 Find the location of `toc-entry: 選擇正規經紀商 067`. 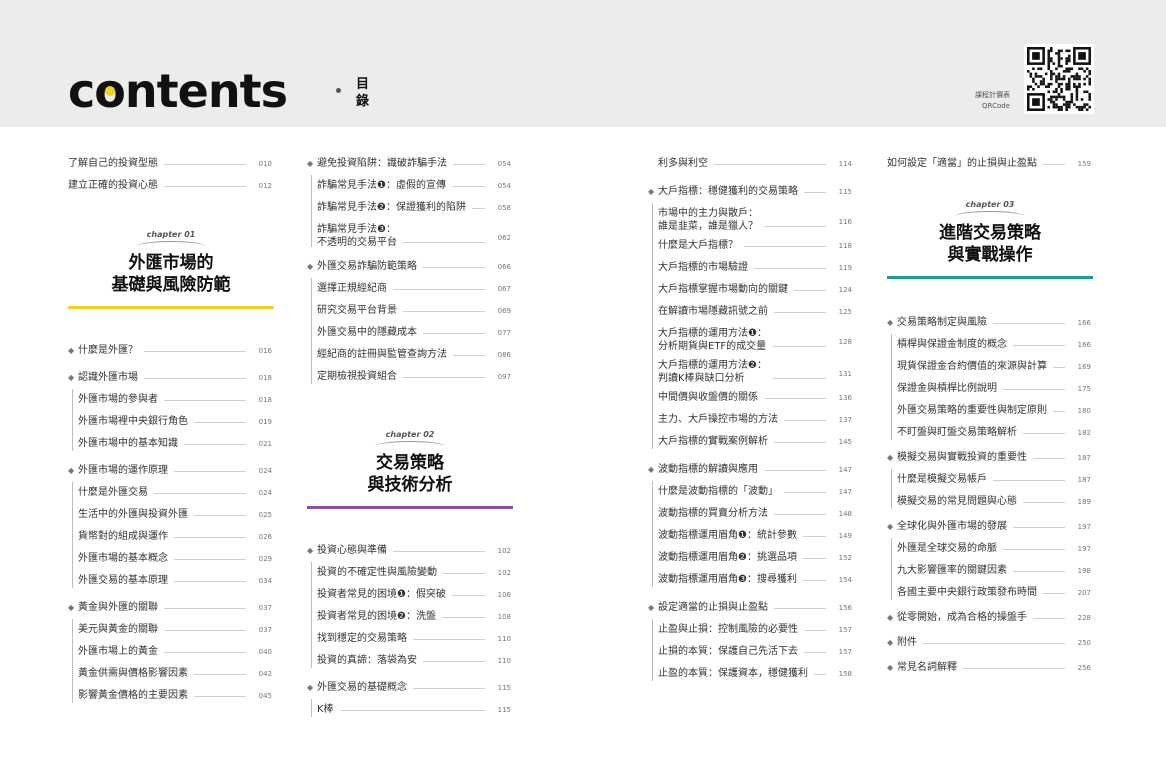

toc-entry: 選擇正規經紀商 067 is located at coordinates (409, 289).